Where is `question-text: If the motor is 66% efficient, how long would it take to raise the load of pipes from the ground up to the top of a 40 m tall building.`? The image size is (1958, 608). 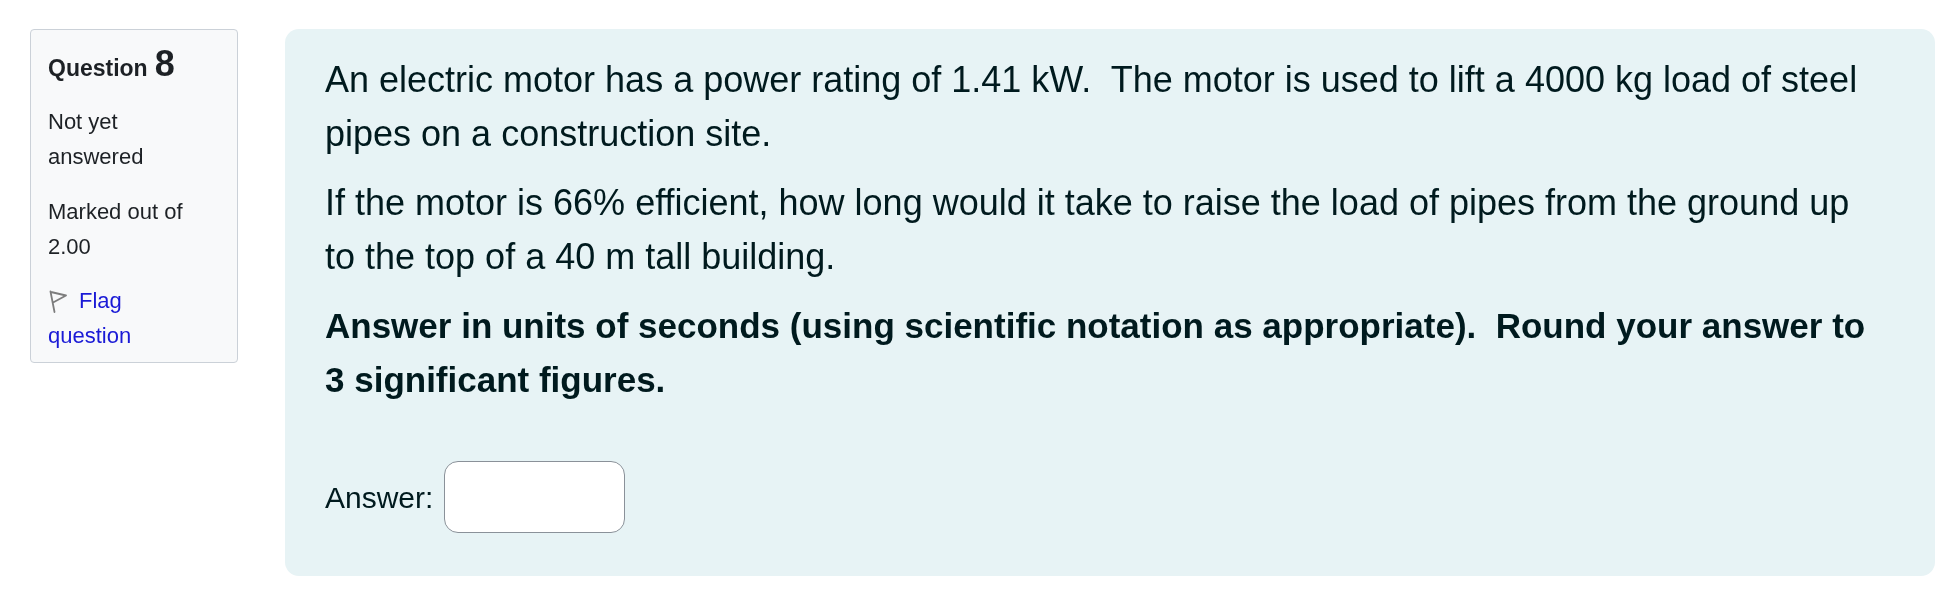 question-text: If the motor is 66% efficient, how long would it take to raise the load of pipes from the ground up to the top of a 40 m tall building. is located at coordinates (1088, 230).